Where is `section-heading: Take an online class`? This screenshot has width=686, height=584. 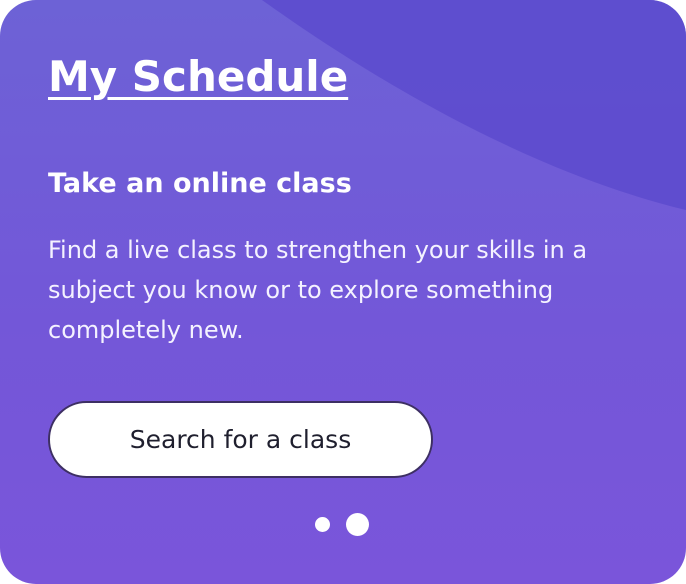
section-heading: Take an online class is located at coordinates (200, 183).